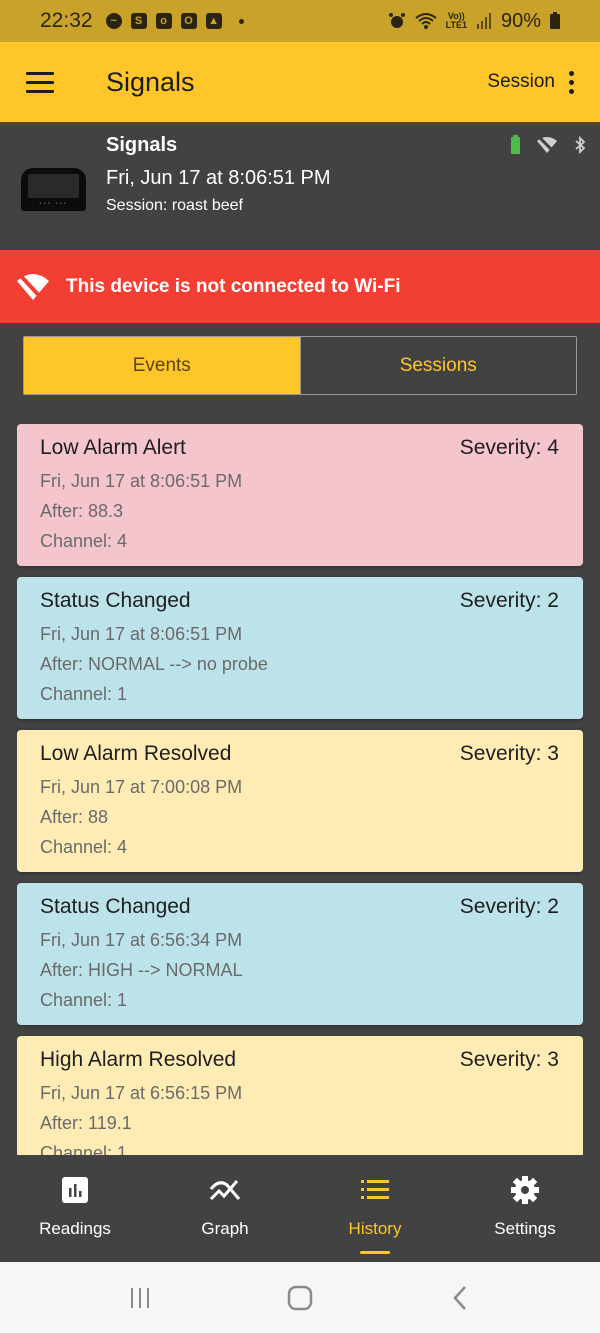 This screenshot has width=600, height=1333. Describe the element at coordinates (300, 83) in the screenshot. I see `app-bar: Signals Session` at that location.